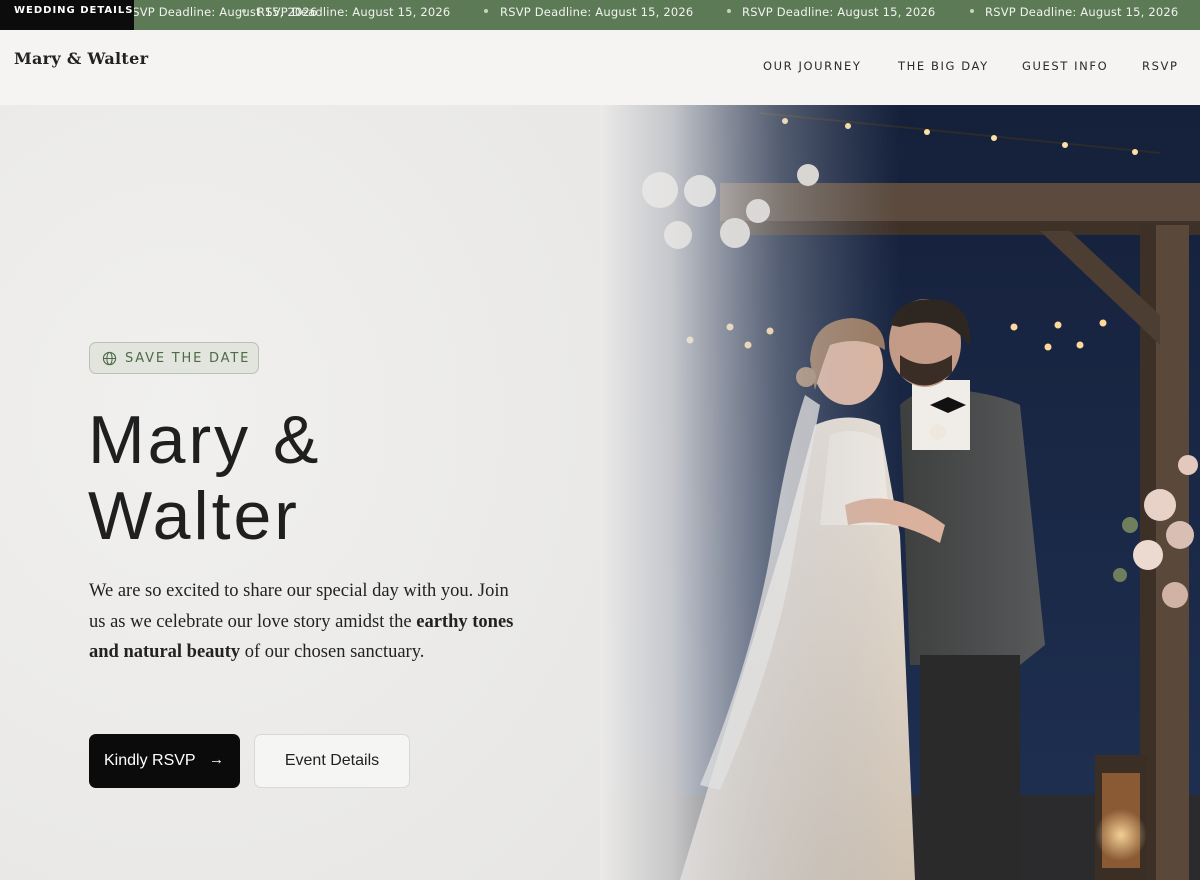 The height and width of the screenshot is (880, 1200). What do you see at coordinates (812, 66) in the screenshot?
I see `nav-link-our-journey: OUR JOURNEY` at bounding box center [812, 66].